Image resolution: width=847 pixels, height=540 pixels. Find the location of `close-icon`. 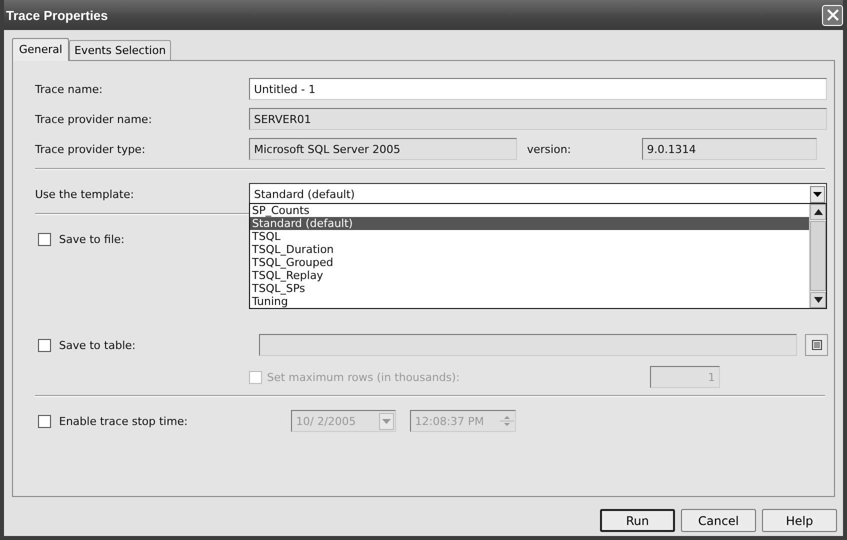

close-icon is located at coordinates (833, 15).